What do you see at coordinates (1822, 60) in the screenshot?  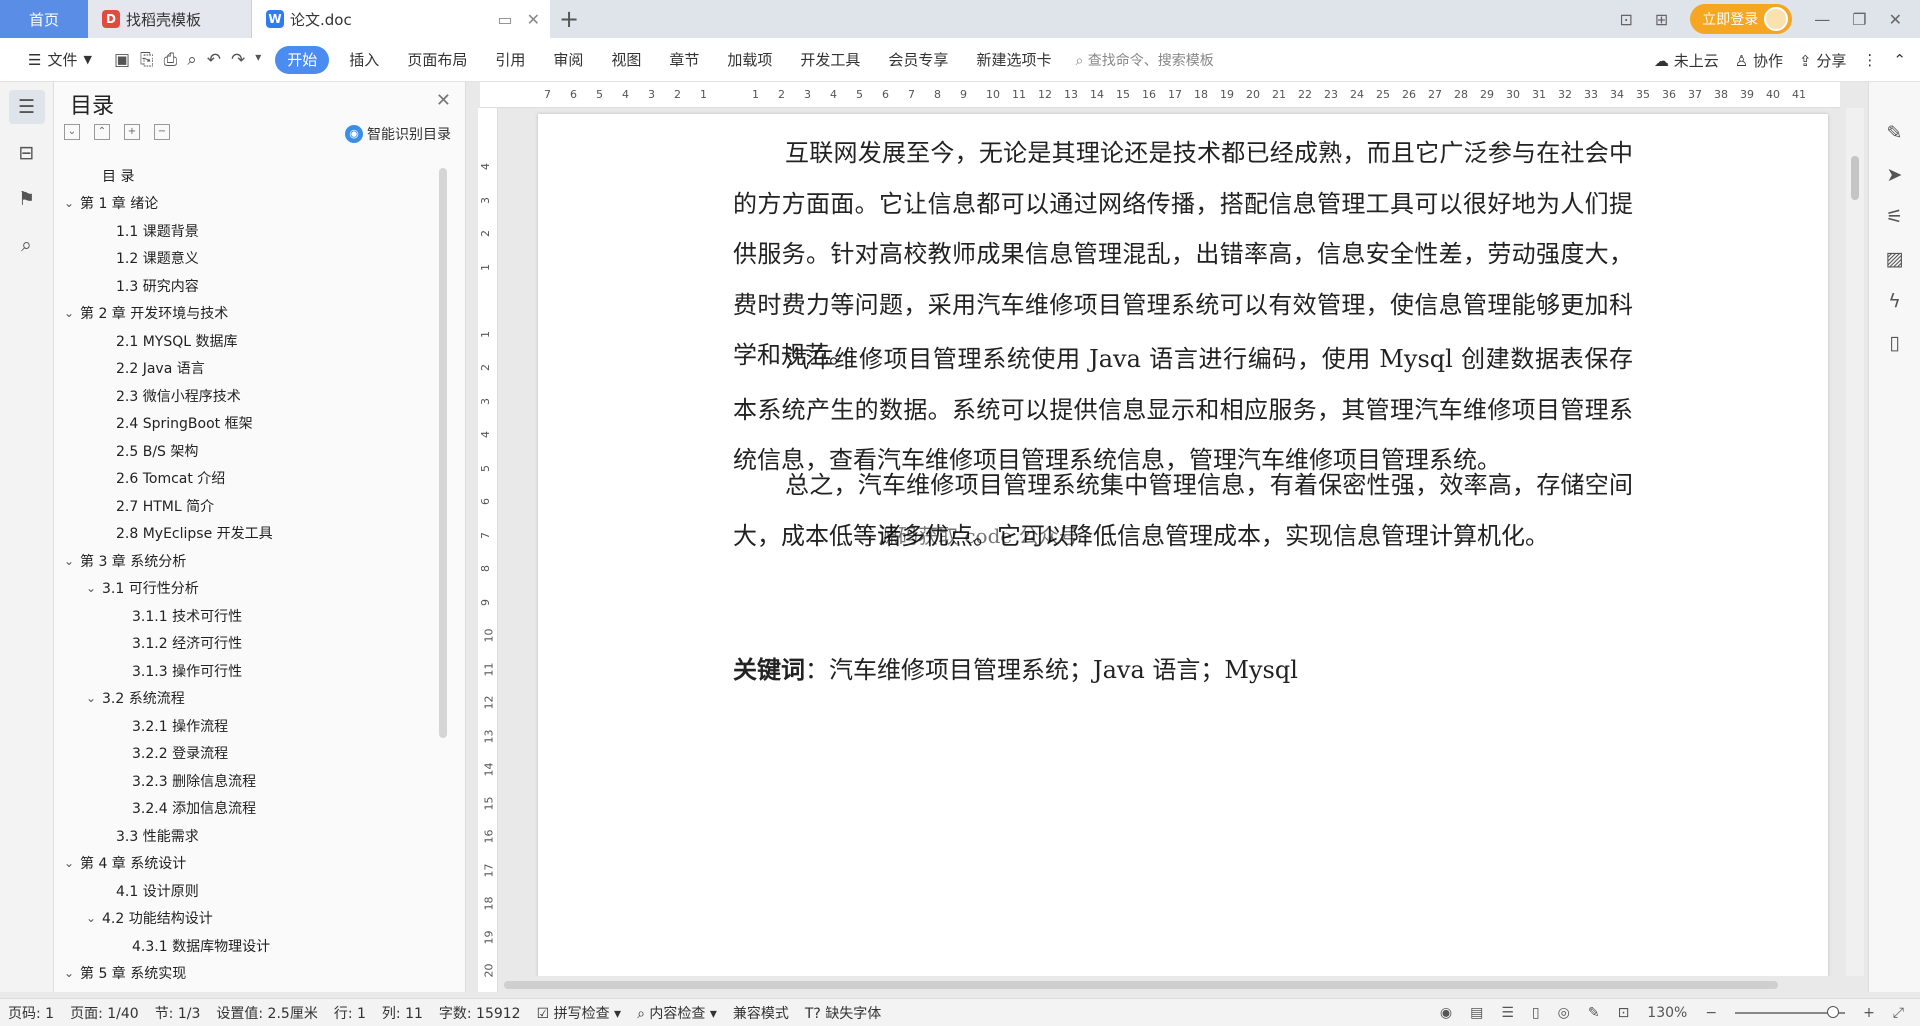 I see `share-button: ⇪ 分享` at bounding box center [1822, 60].